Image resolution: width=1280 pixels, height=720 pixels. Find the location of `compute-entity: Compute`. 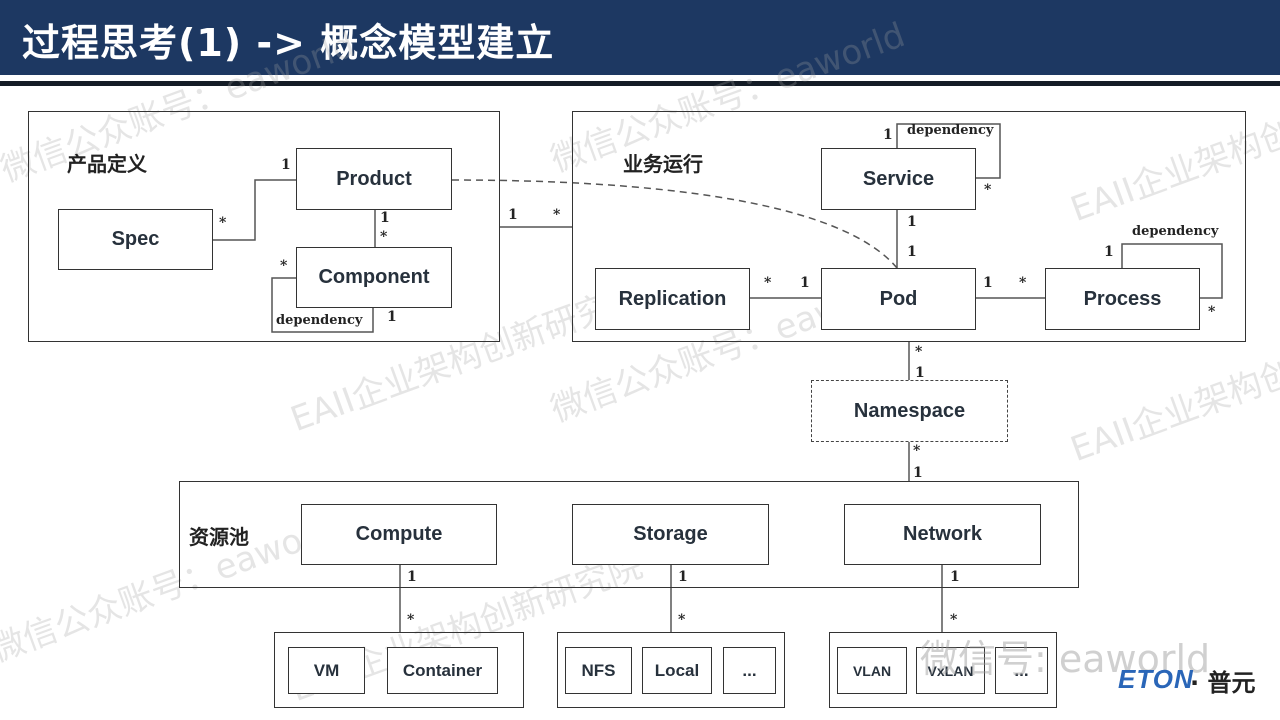

compute-entity: Compute is located at coordinates (399, 534).